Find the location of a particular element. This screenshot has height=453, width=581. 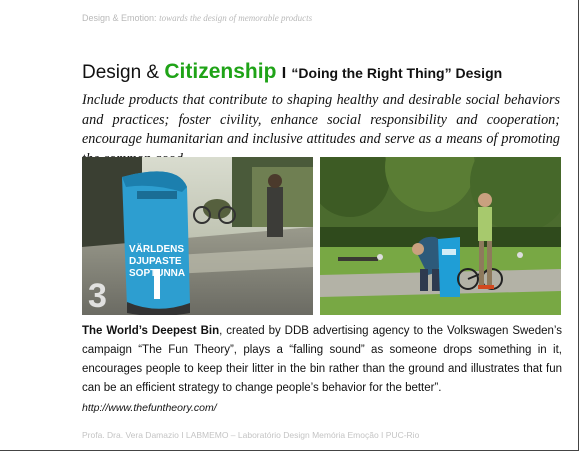

description-lead: The World’s Deepest Bin is located at coordinates (151, 331).